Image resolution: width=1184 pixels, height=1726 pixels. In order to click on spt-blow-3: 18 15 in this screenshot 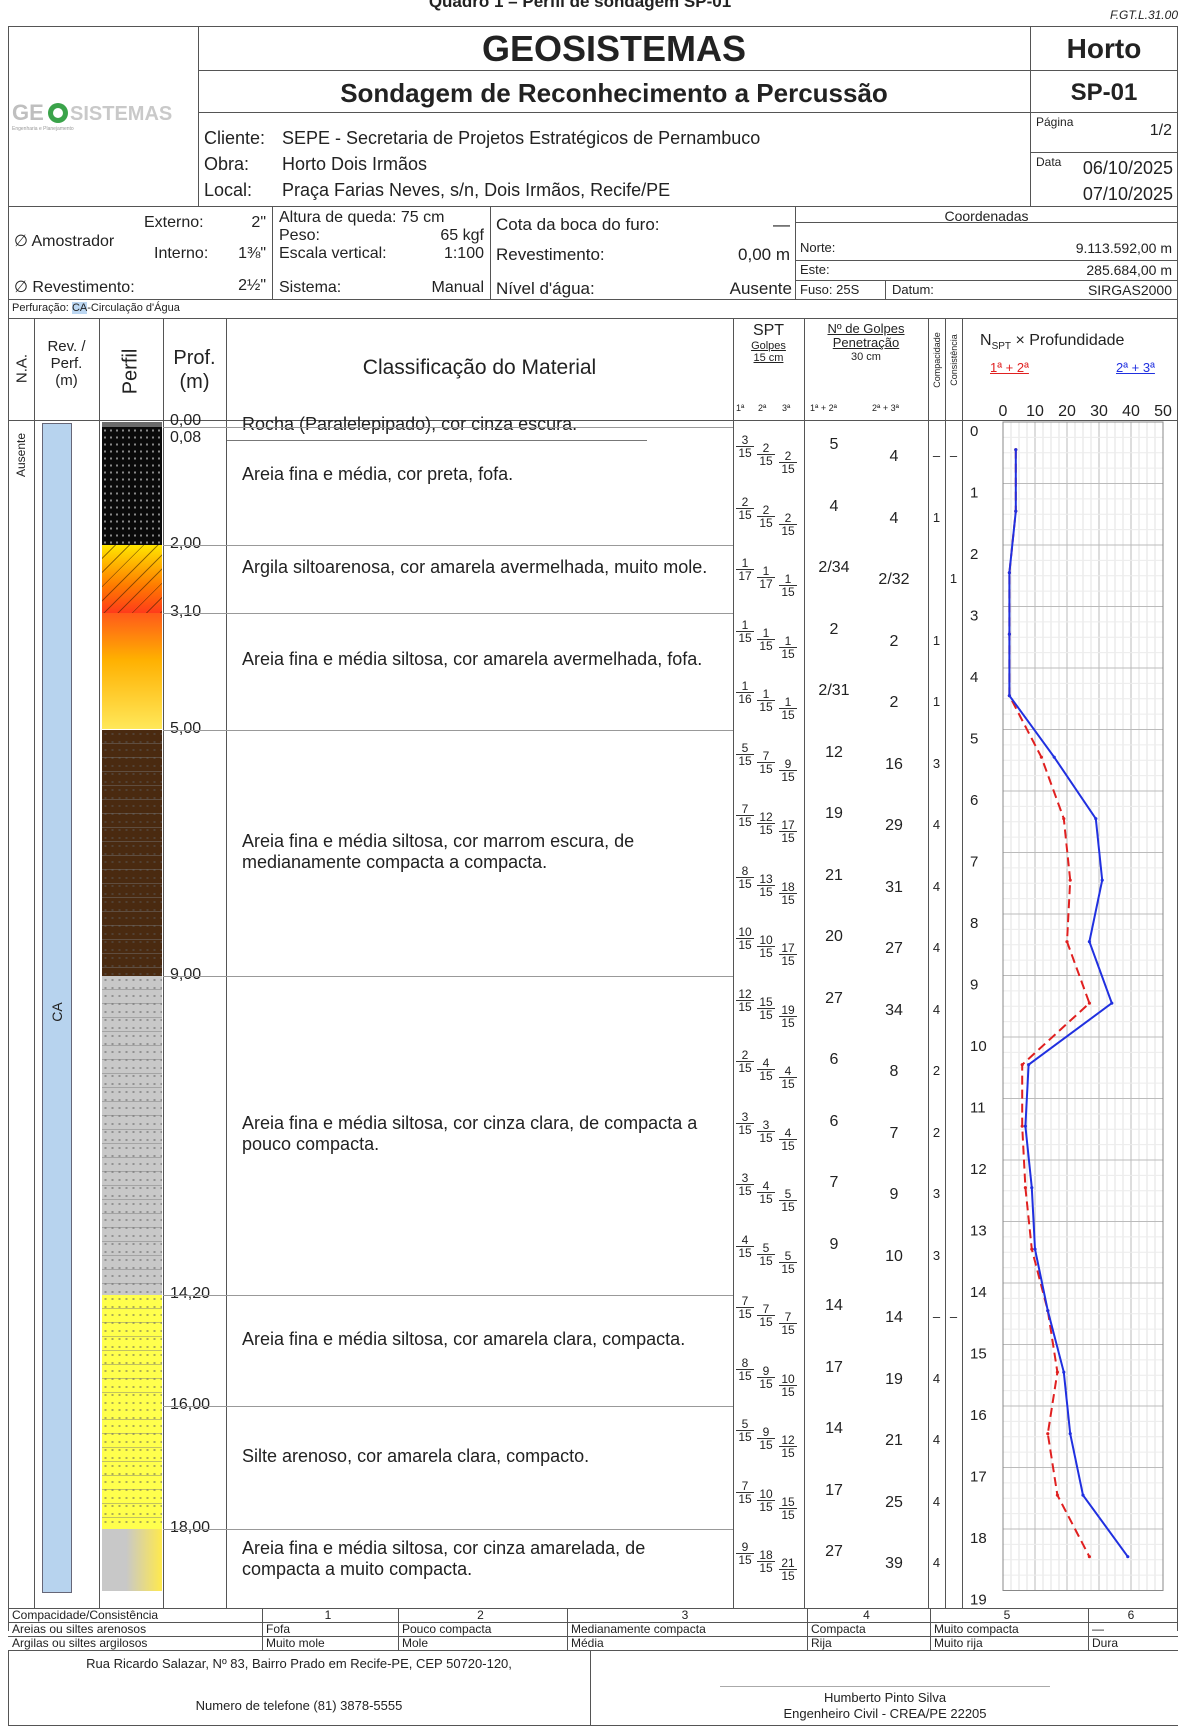, I will do `click(788, 893)`.